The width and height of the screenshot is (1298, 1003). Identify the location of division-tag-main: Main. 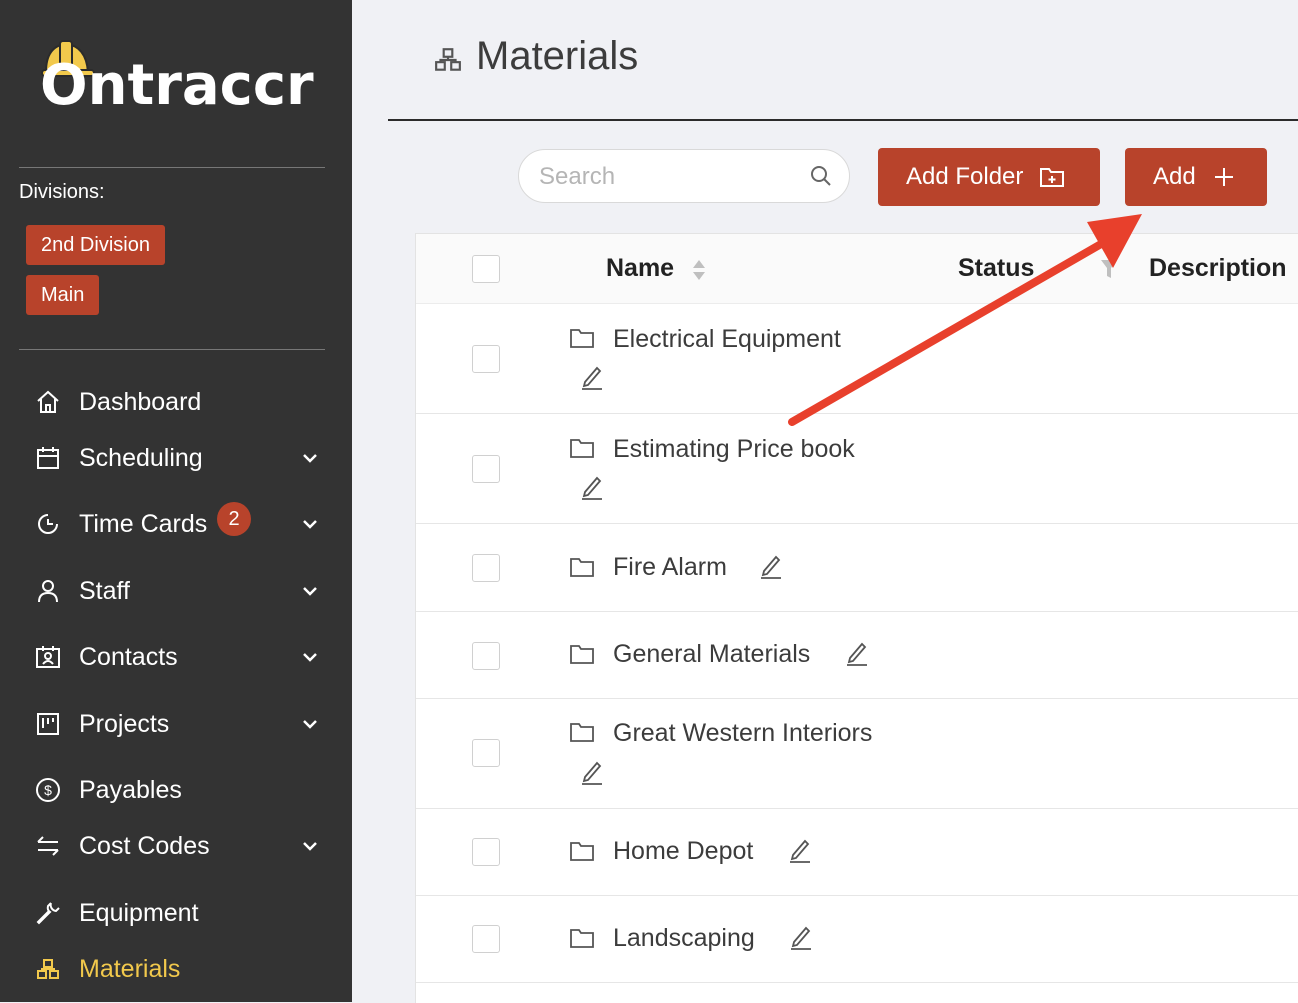
(63, 295).